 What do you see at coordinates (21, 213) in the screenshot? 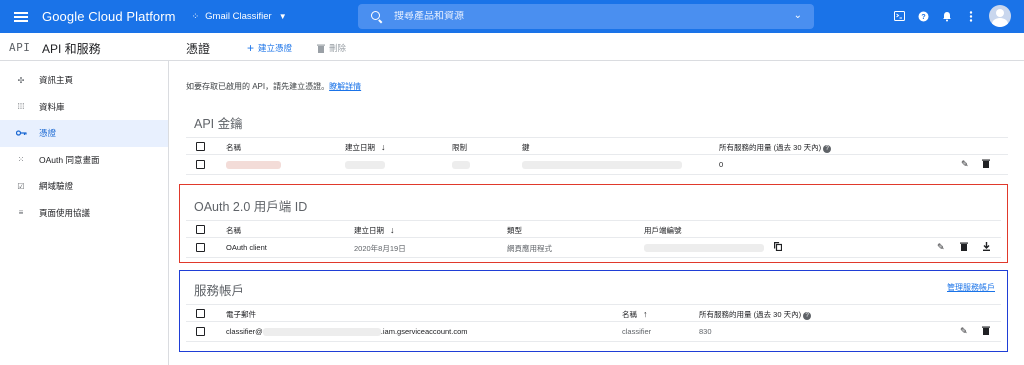
I see `agreement-icon: ≡` at bounding box center [21, 213].